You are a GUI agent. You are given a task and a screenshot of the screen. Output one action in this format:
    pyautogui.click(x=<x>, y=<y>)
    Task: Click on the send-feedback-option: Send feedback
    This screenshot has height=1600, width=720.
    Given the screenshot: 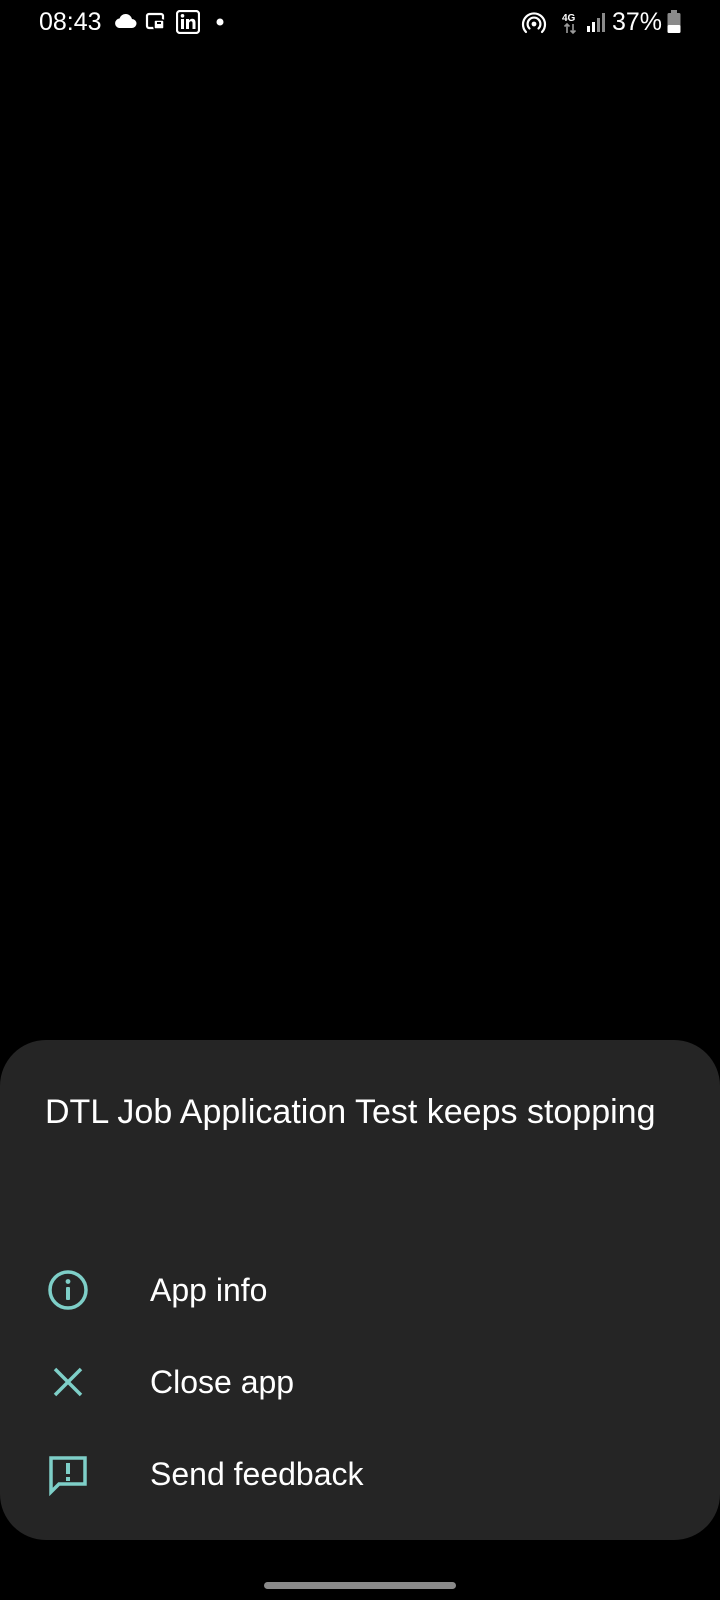 What is the action you would take?
    pyautogui.click(x=360, y=1474)
    